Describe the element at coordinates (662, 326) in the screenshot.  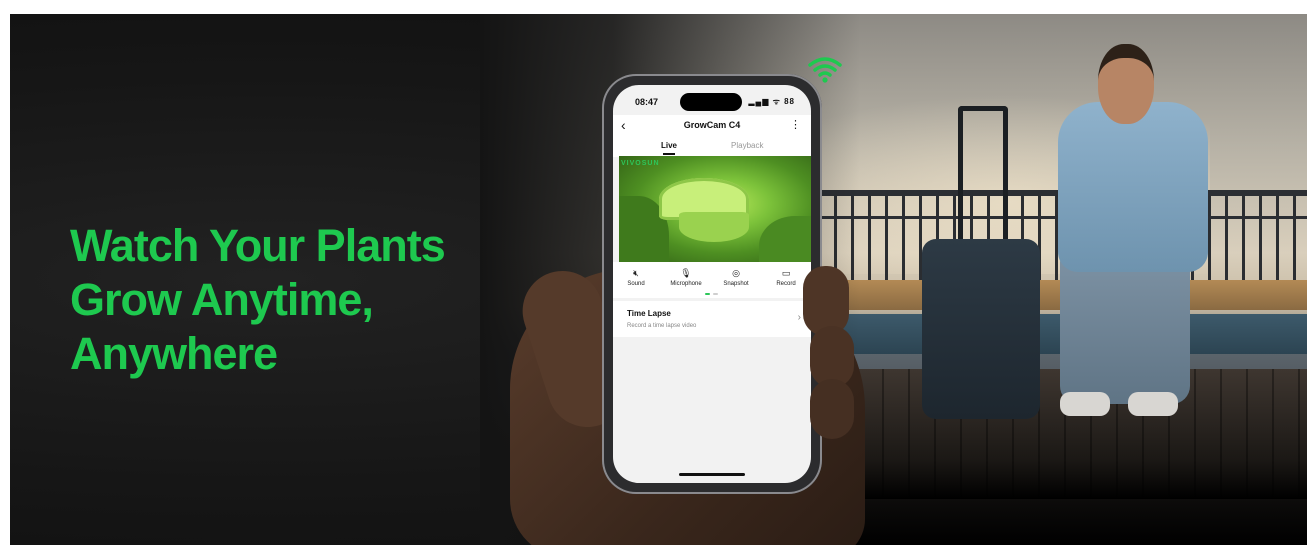
I see `time-lapse-subtitle: Record a time lapse video` at that location.